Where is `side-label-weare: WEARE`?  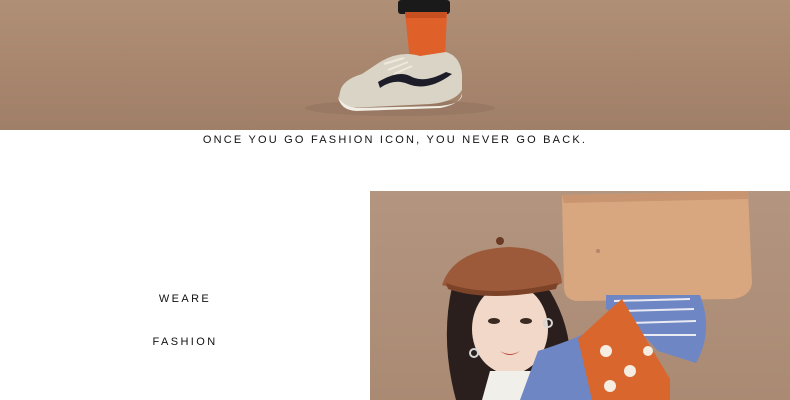
side-label-weare: WEARE is located at coordinates (185, 299).